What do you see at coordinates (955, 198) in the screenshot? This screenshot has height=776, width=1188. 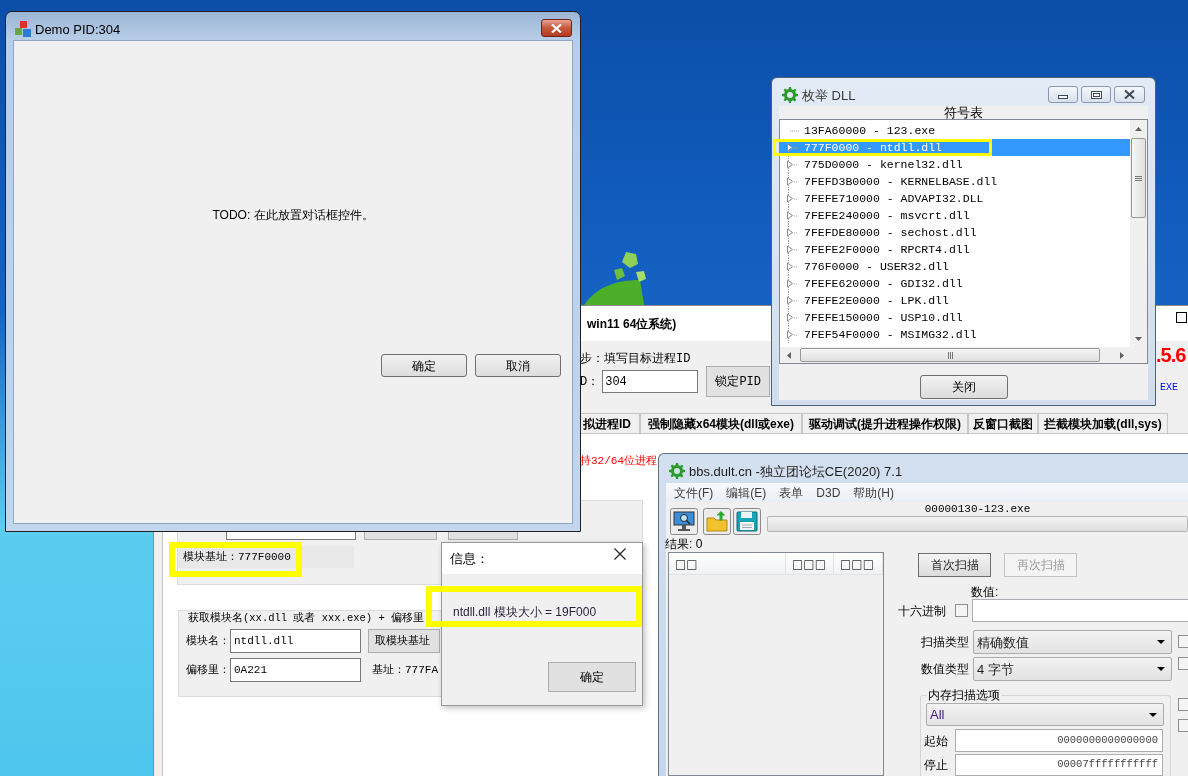 I see `tree-item: 7FEFE710000 - ADVAPI32.DLL` at bounding box center [955, 198].